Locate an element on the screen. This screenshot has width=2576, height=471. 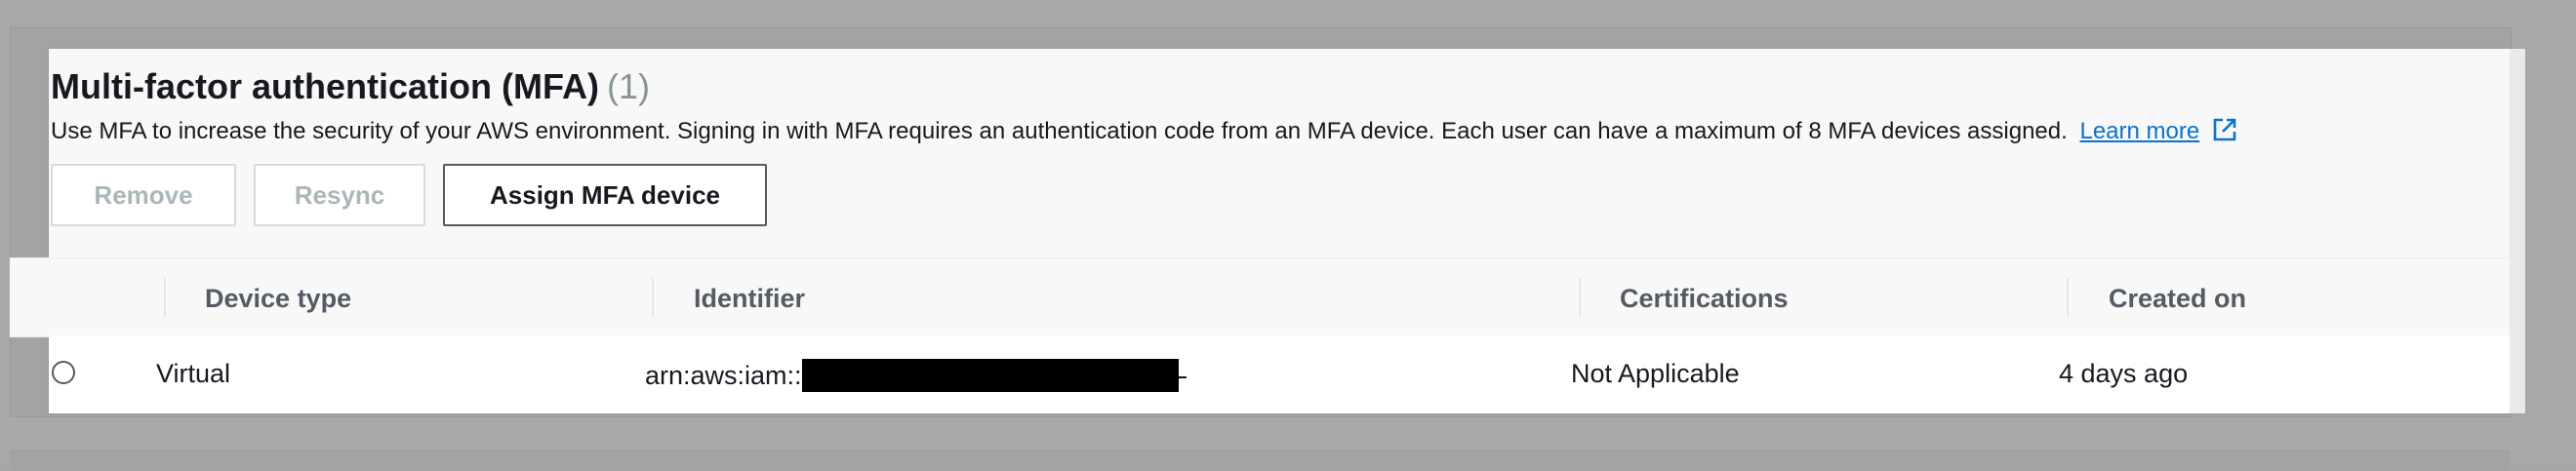
redacted-block is located at coordinates (990, 375).